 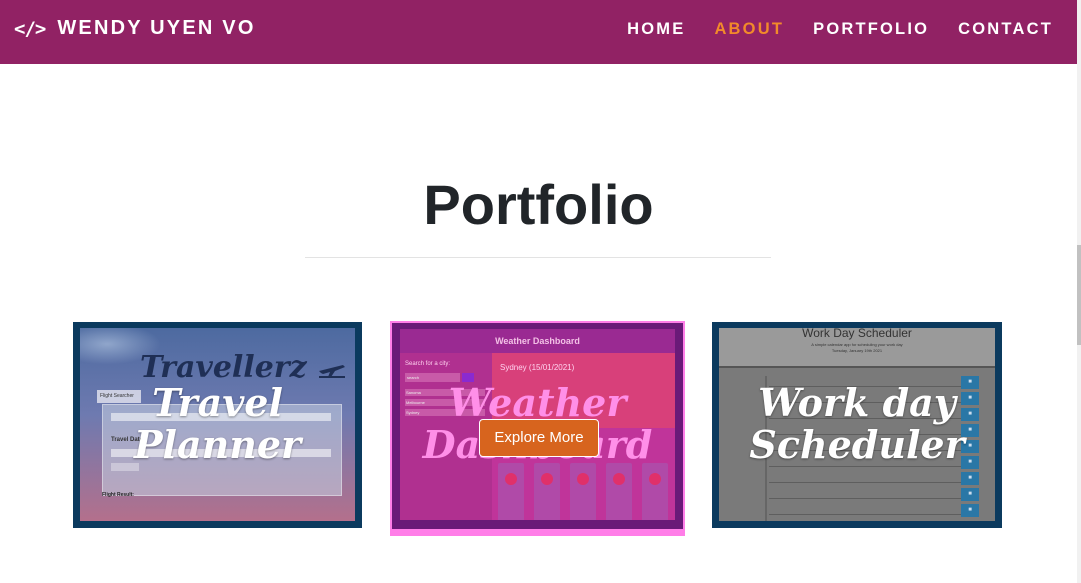 I want to click on flight-result-label: Flight Result:, so click(x=118, y=495).